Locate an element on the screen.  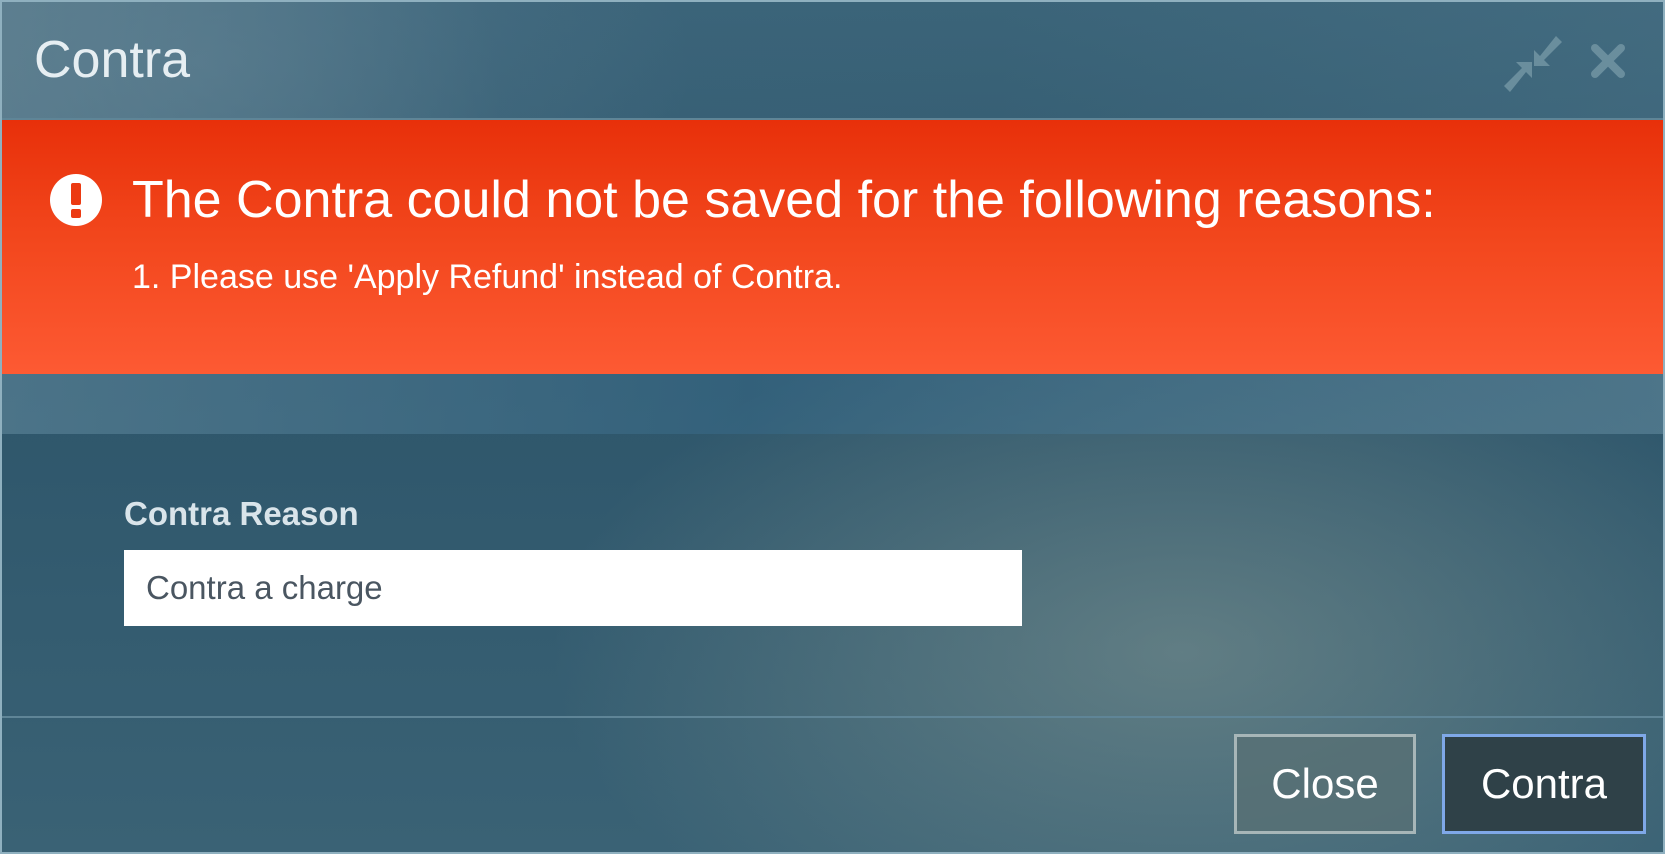
collapse-arrows-icon is located at coordinates (1533, 63).